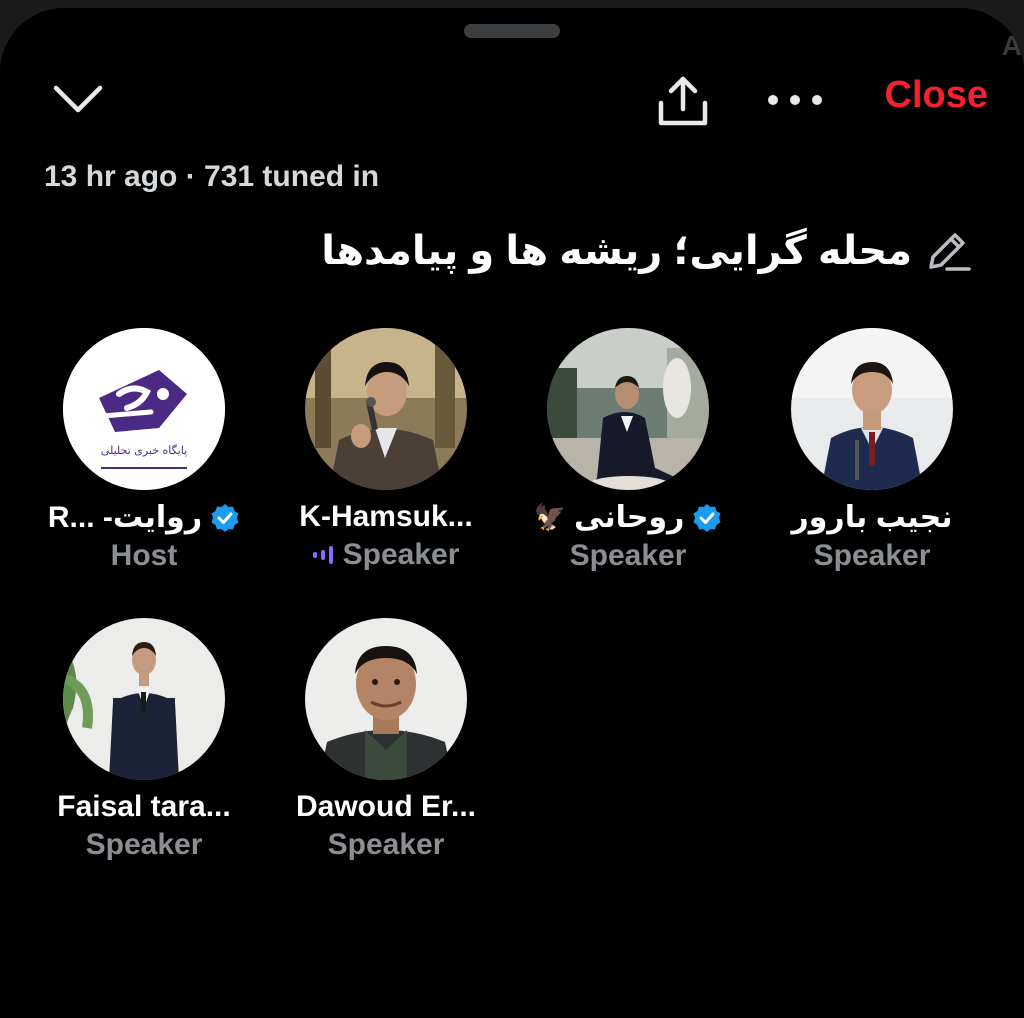 Image resolution: width=1024 pixels, height=1018 pixels. I want to click on participant-name: نجیب بارور, so click(872, 517).